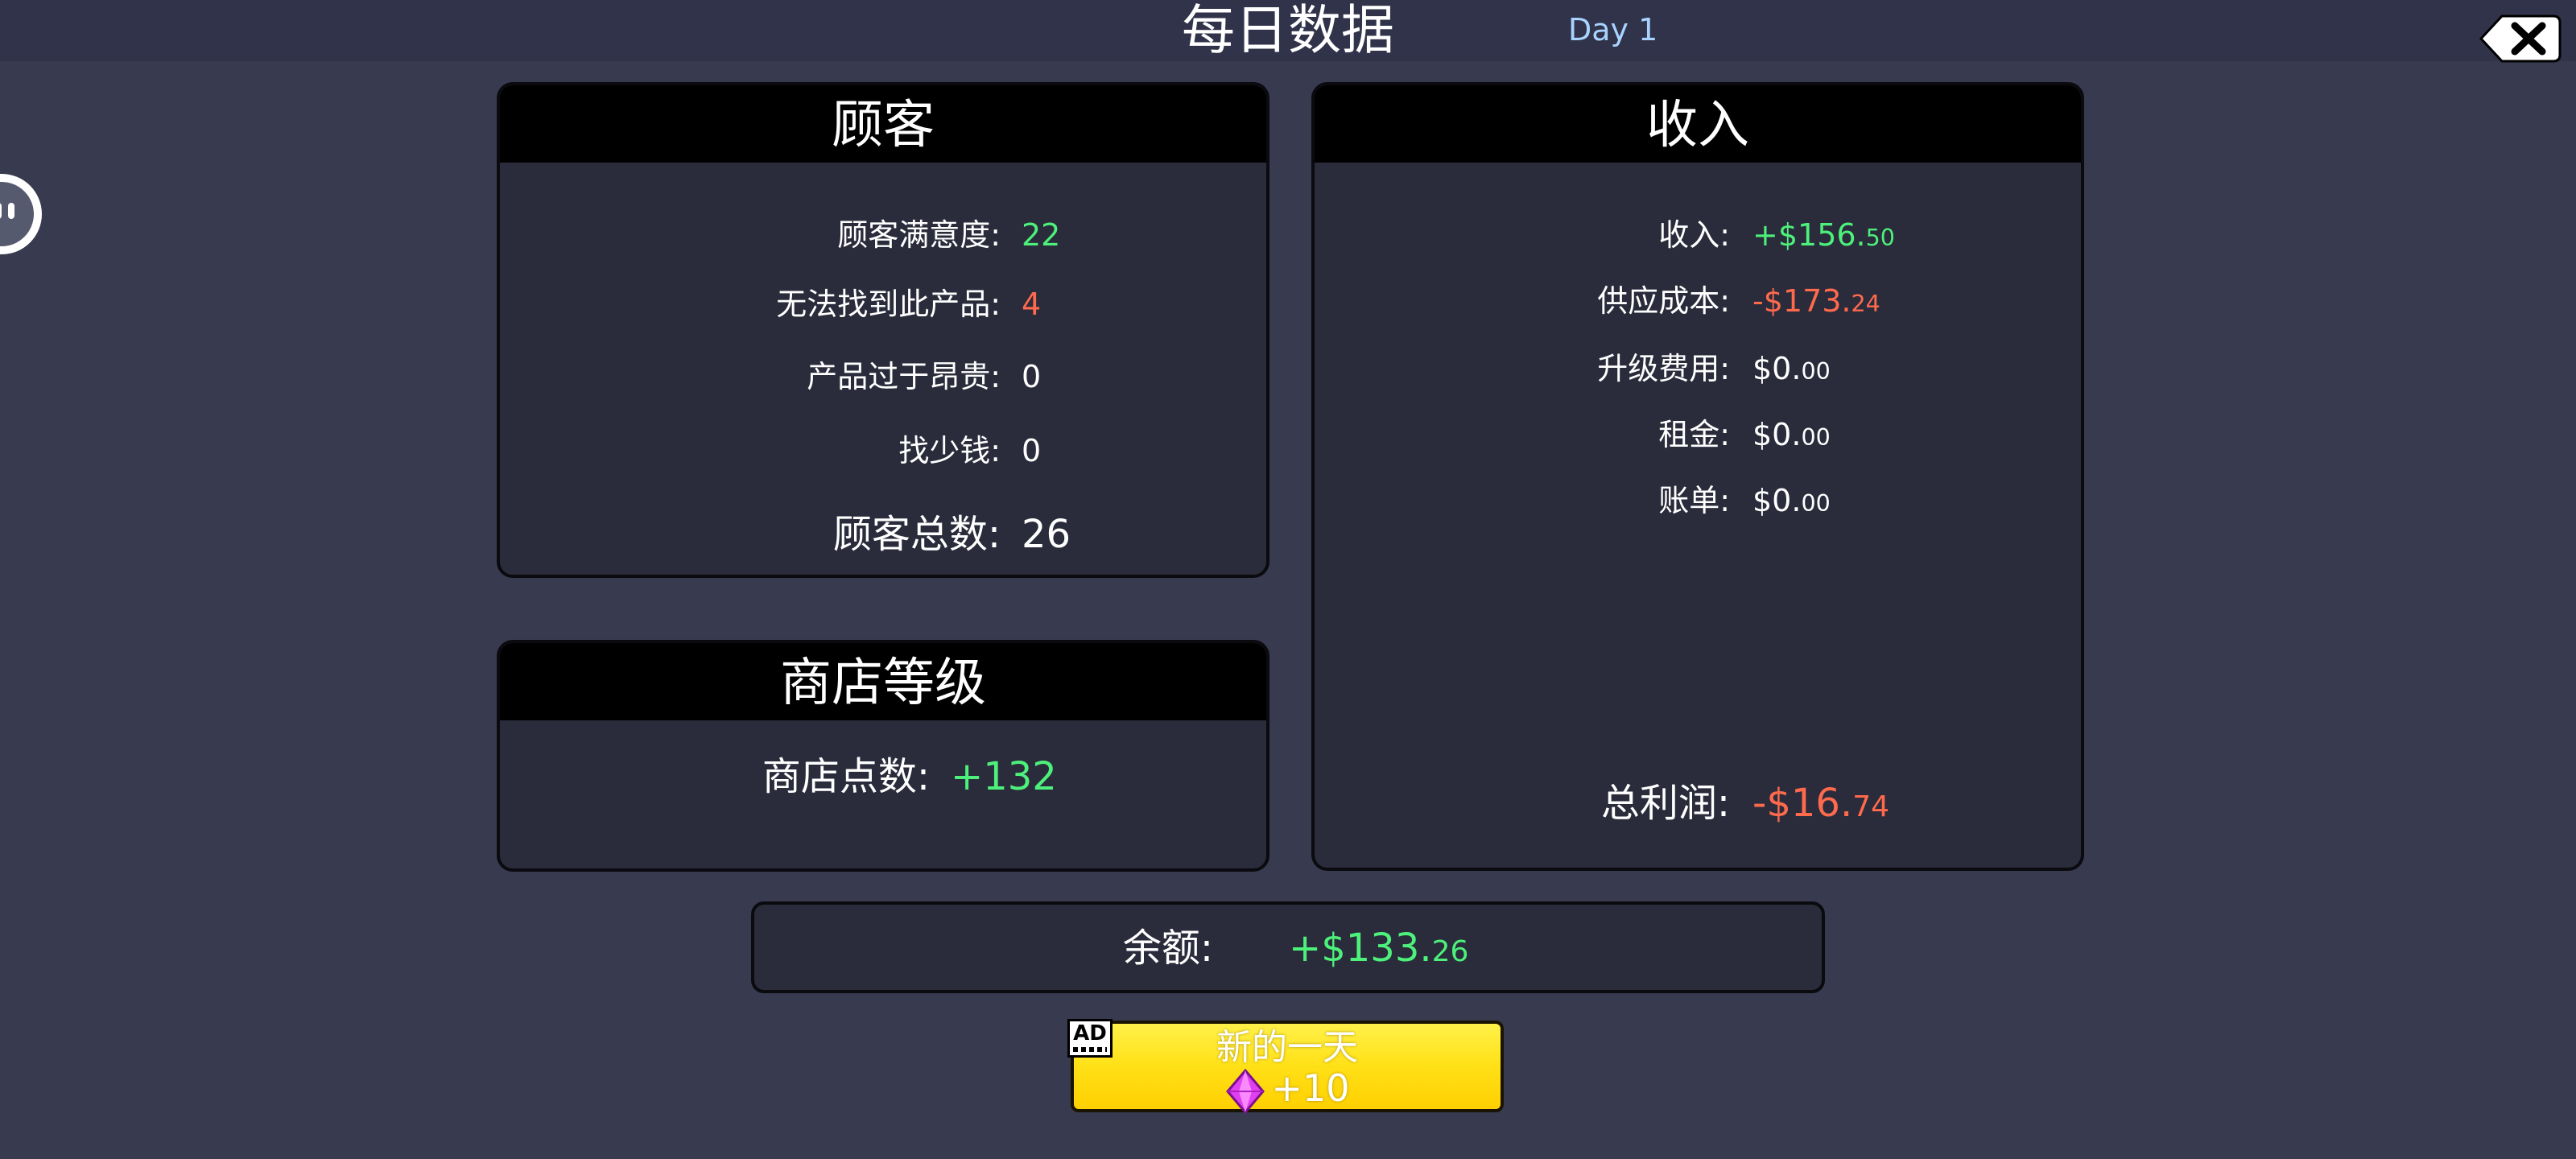 This screenshot has width=2576, height=1159. Describe the element at coordinates (1310, 1088) in the screenshot. I see `gem-reward-amount: +10` at that location.